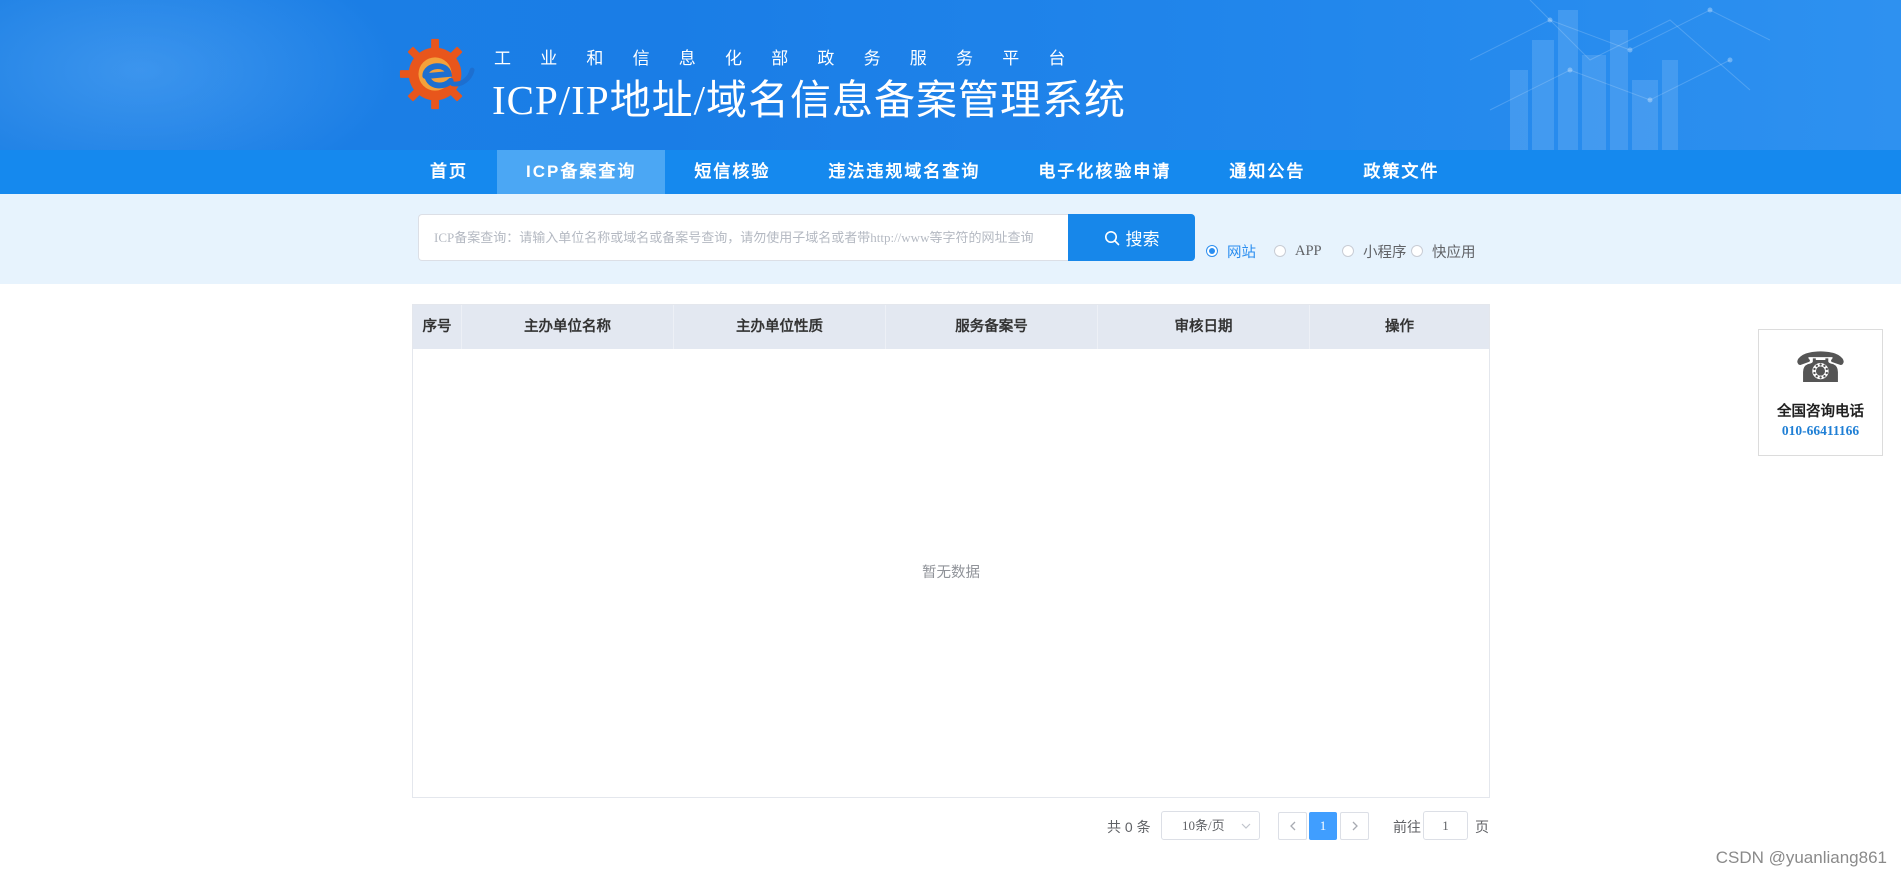 The width and height of the screenshot is (1901, 879). I want to click on gear-e-logo-icon, so click(437, 74).